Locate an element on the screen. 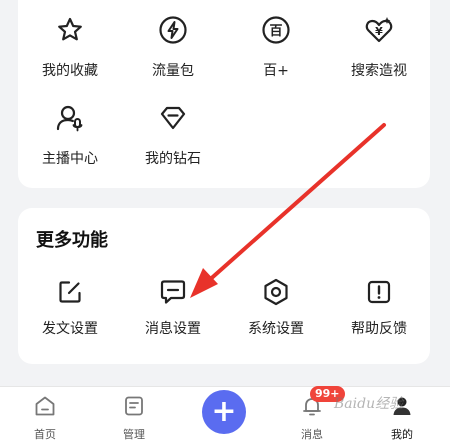 The image size is (450, 442). create-post-button: + is located at coordinates (224, 412).